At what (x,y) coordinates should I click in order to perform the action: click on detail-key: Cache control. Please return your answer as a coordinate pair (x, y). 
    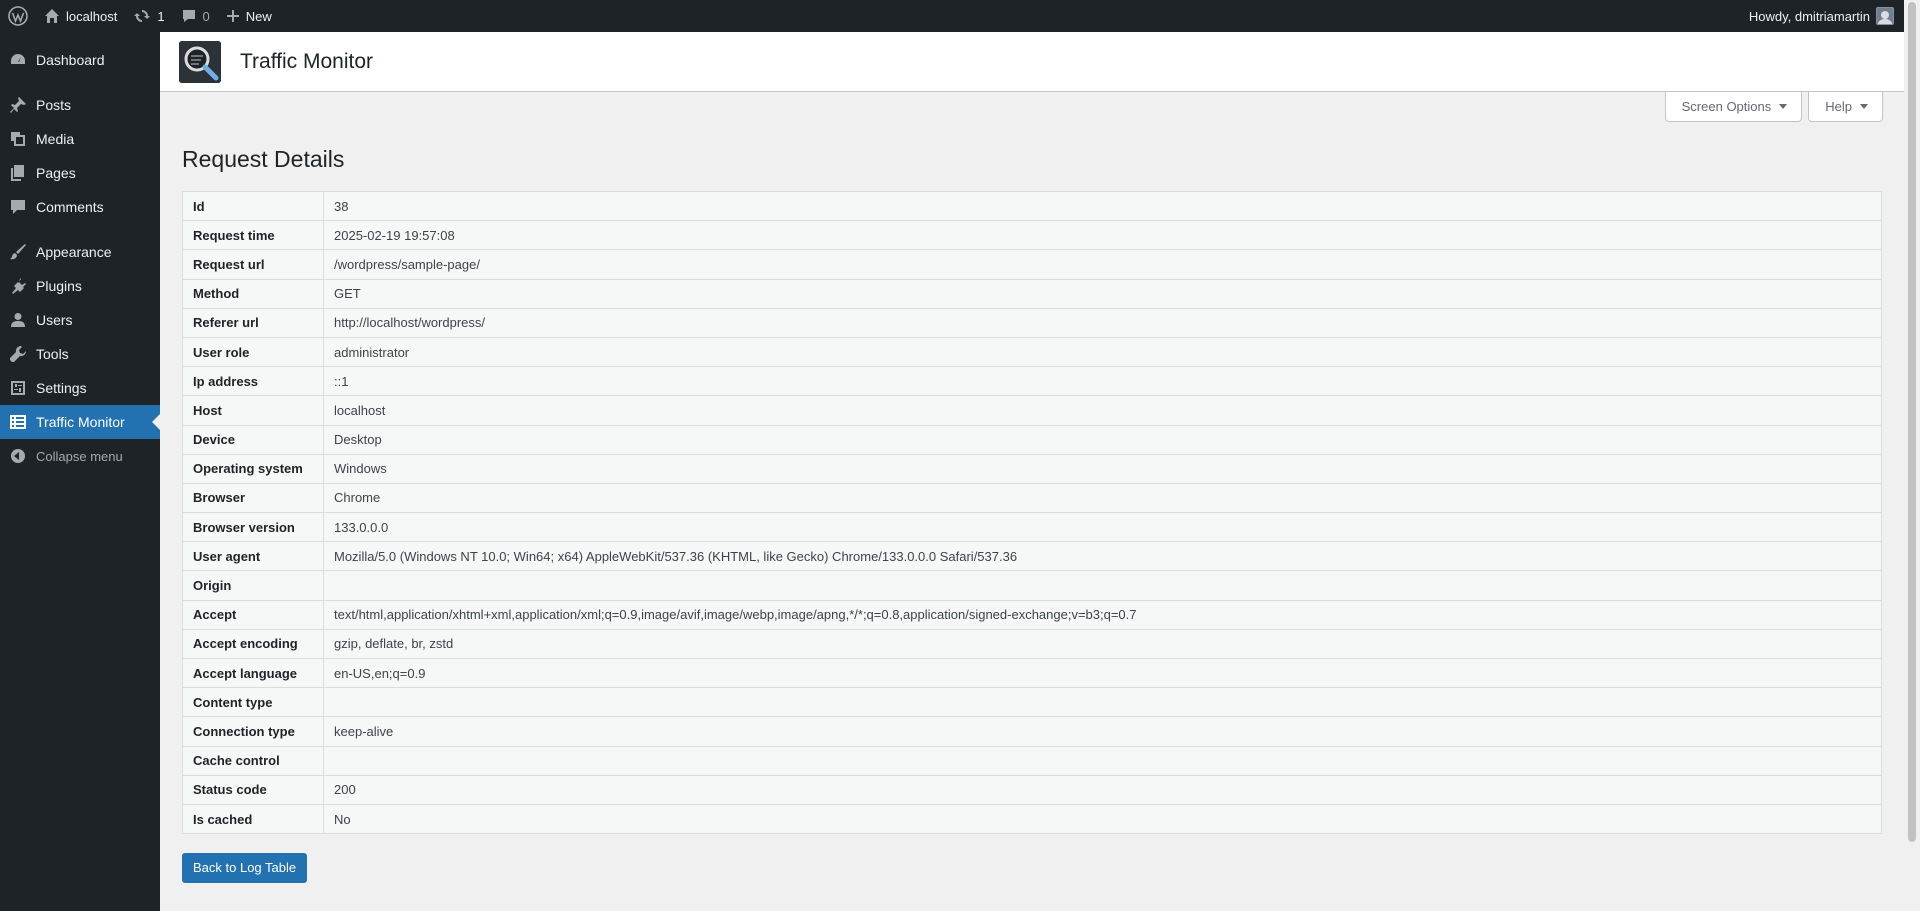
    Looking at the image, I should click on (253, 761).